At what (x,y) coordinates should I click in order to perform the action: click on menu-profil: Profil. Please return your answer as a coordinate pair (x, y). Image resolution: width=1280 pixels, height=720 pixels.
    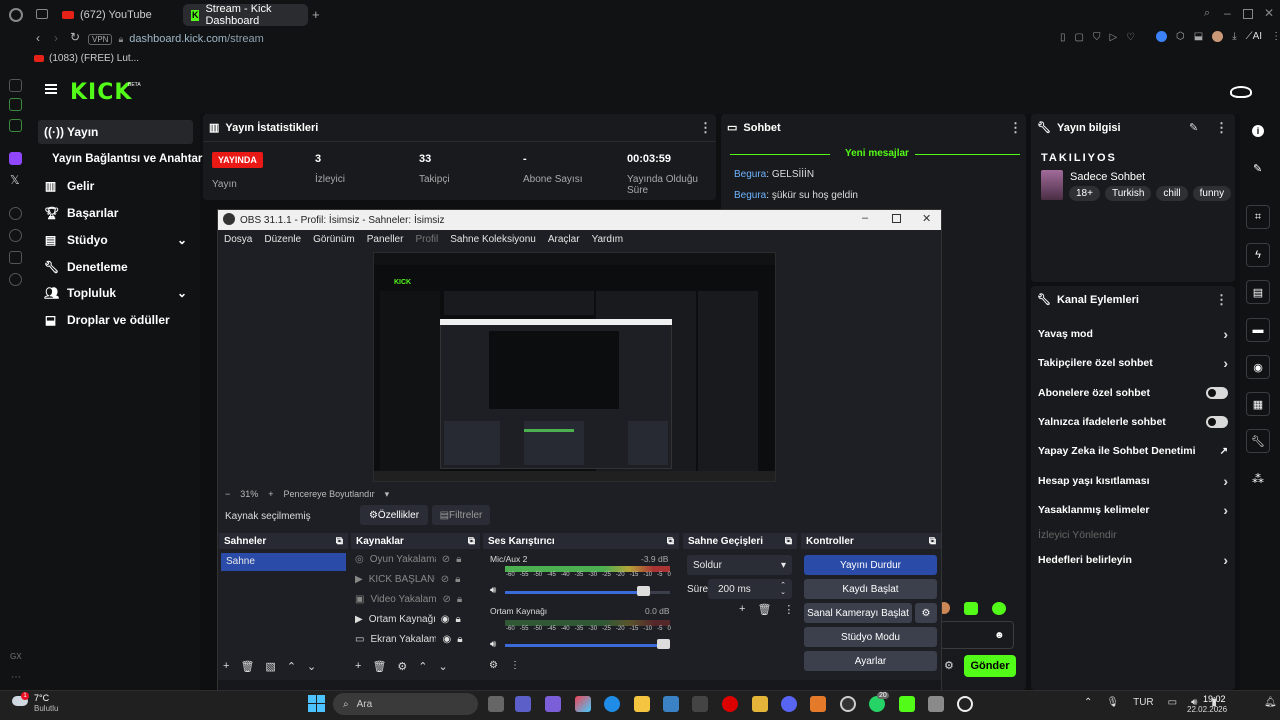
    Looking at the image, I should click on (426, 239).